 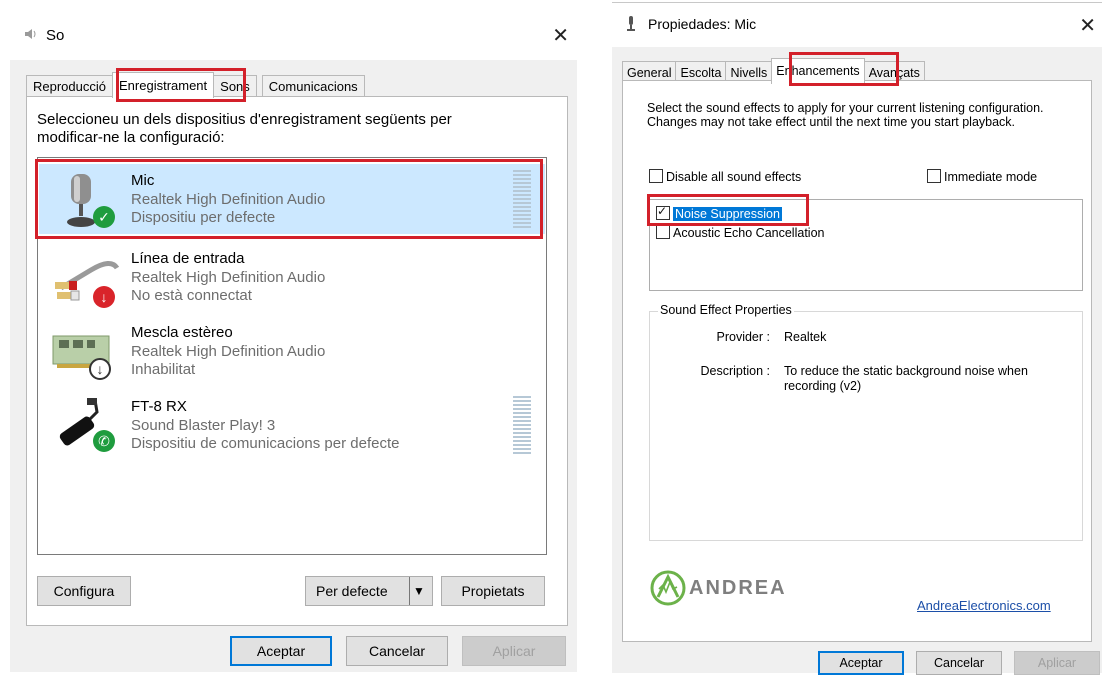 What do you see at coordinates (104, 297) in the screenshot?
I see `red-down-arrow-badge-icon: ↓` at bounding box center [104, 297].